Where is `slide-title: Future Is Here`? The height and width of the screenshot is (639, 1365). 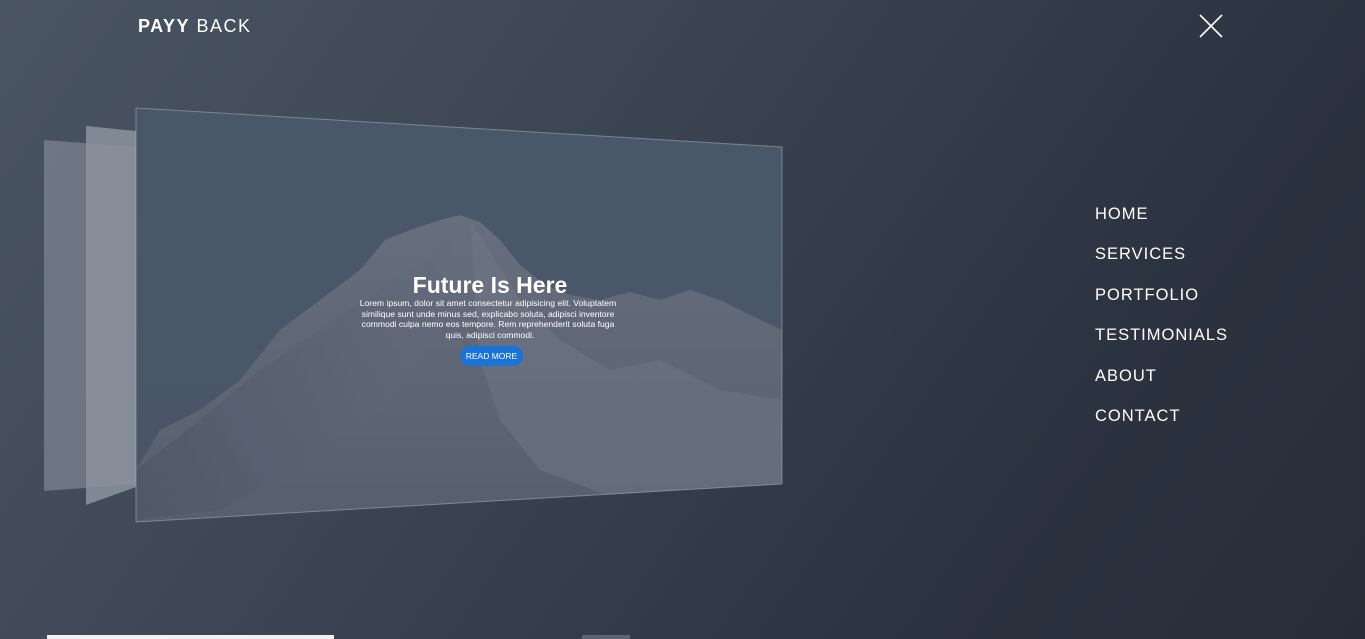
slide-title: Future Is Here is located at coordinates (490, 285).